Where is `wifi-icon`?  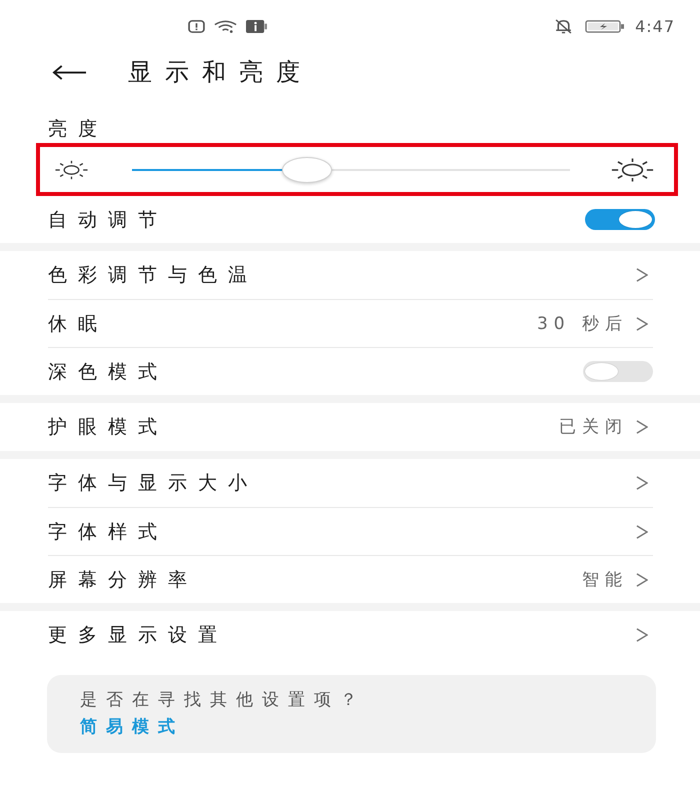 wifi-icon is located at coordinates (225, 26).